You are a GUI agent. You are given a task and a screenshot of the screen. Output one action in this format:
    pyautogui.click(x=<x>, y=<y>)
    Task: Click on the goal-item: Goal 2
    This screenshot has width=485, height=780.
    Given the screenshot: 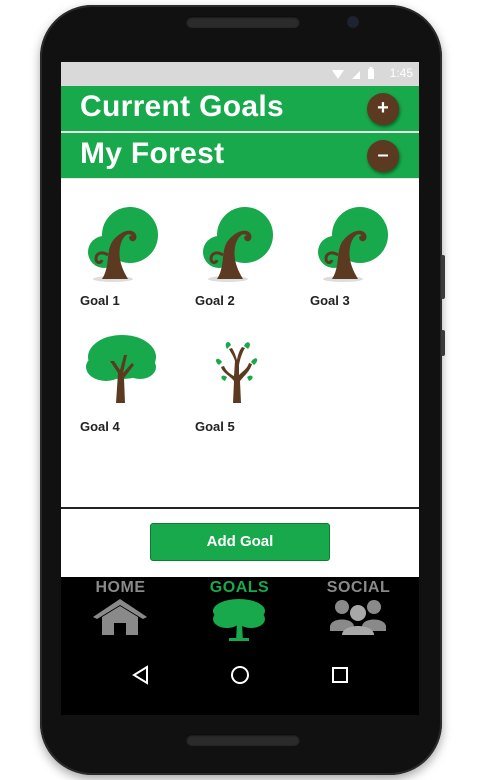 What is the action you would take?
    pyautogui.click(x=245, y=262)
    